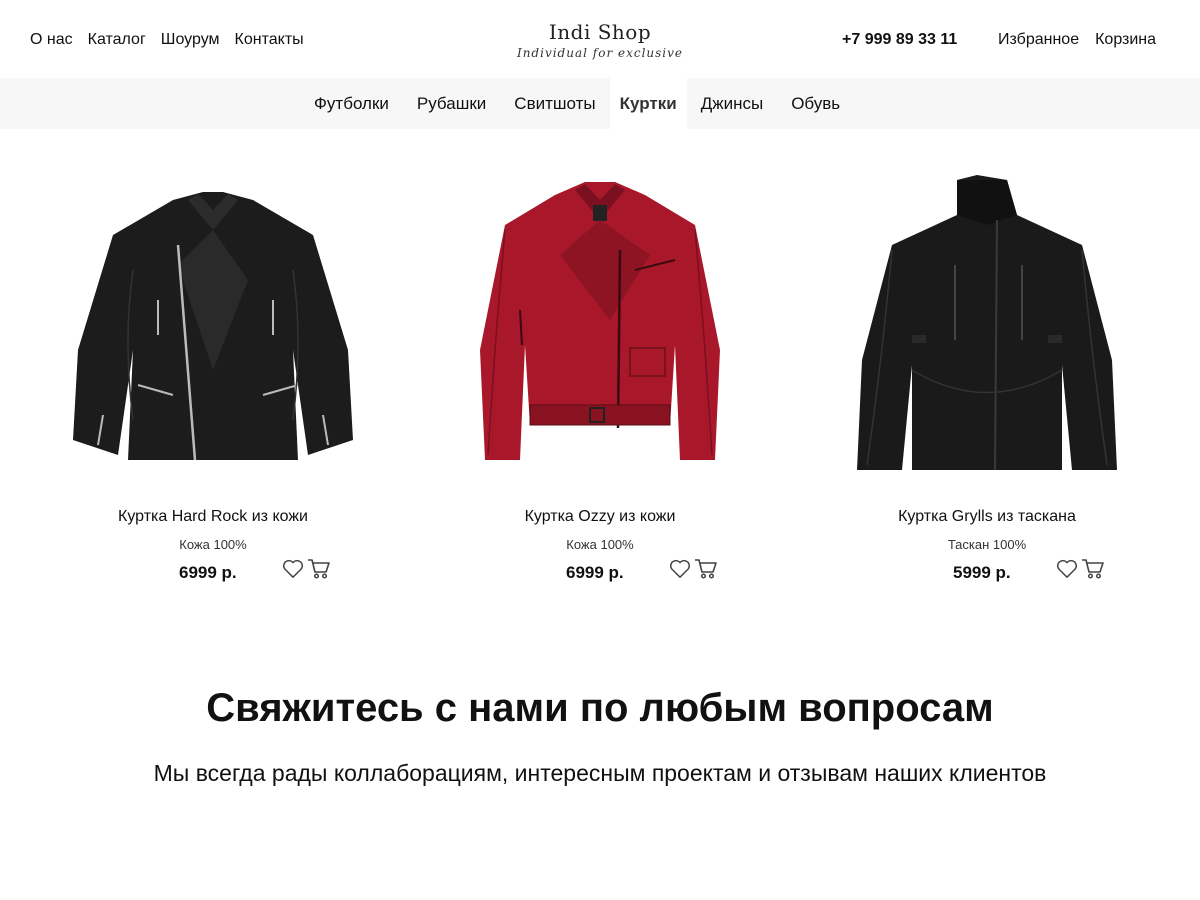 The height and width of the screenshot is (900, 1200). Describe the element at coordinates (987, 544) in the screenshot. I see `product-material: Таскан 100%` at that location.